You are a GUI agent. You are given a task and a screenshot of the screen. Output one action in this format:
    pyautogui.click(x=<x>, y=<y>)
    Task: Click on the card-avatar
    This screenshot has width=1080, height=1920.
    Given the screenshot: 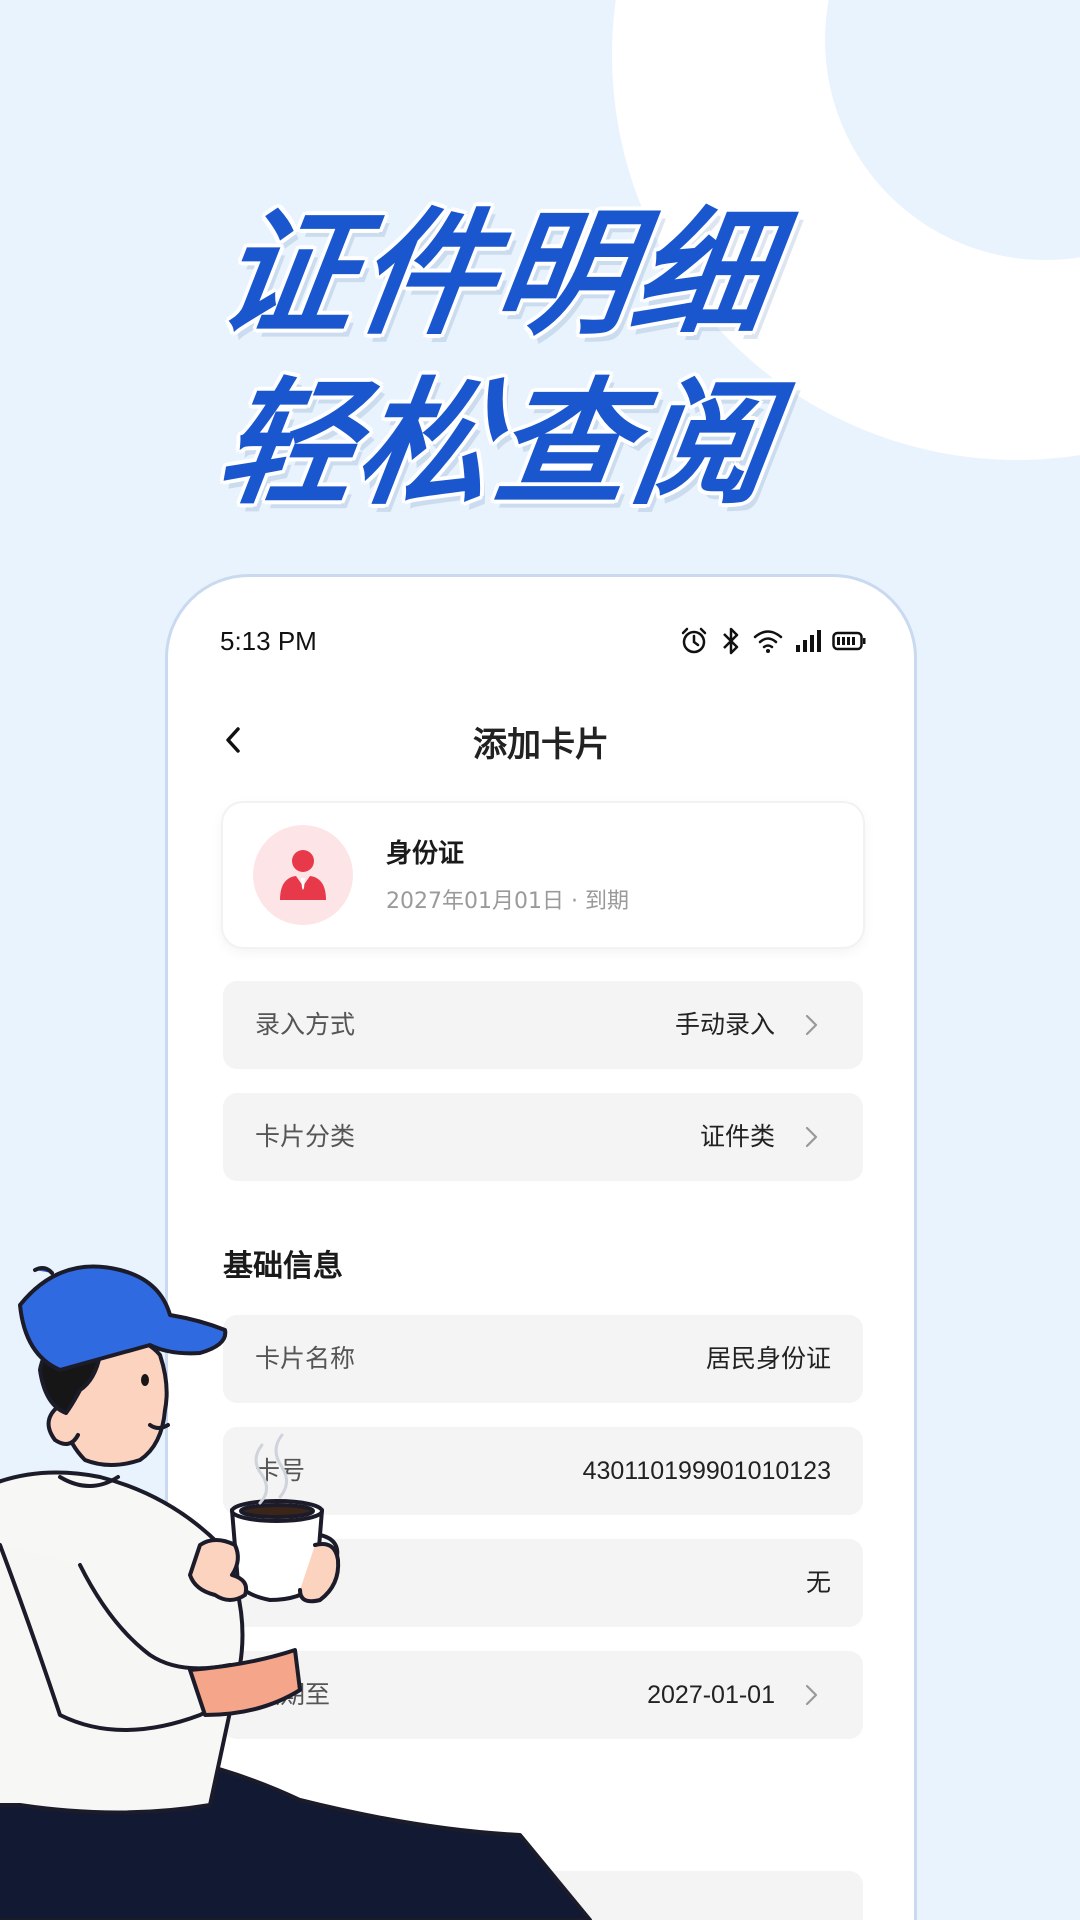 What is the action you would take?
    pyautogui.click(x=303, y=875)
    